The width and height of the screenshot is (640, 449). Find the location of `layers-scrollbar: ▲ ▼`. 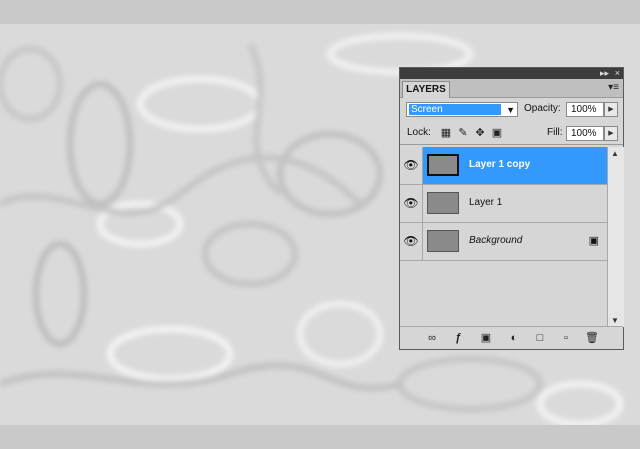

layers-scrollbar: ▲ ▼ is located at coordinates (615, 237).